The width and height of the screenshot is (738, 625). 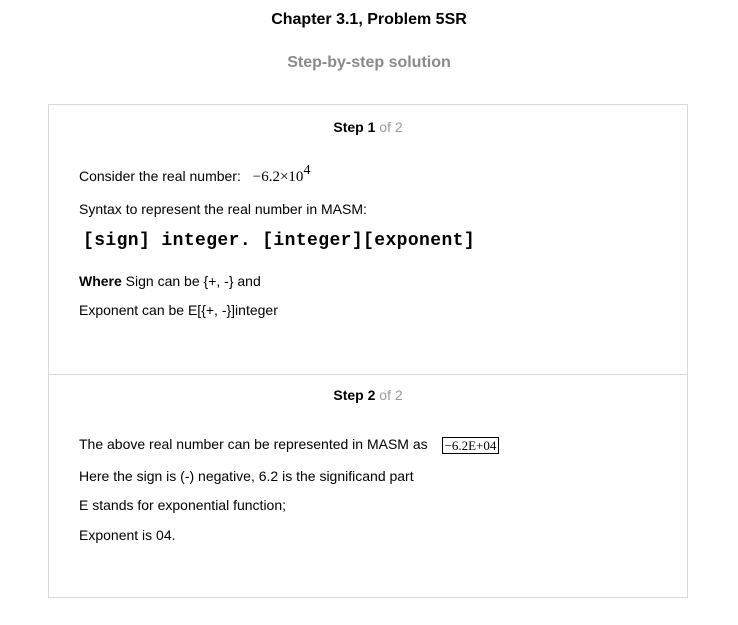 I want to click on exponent-rule: Exponent can be E[{+, -}]integer, so click(x=178, y=310).